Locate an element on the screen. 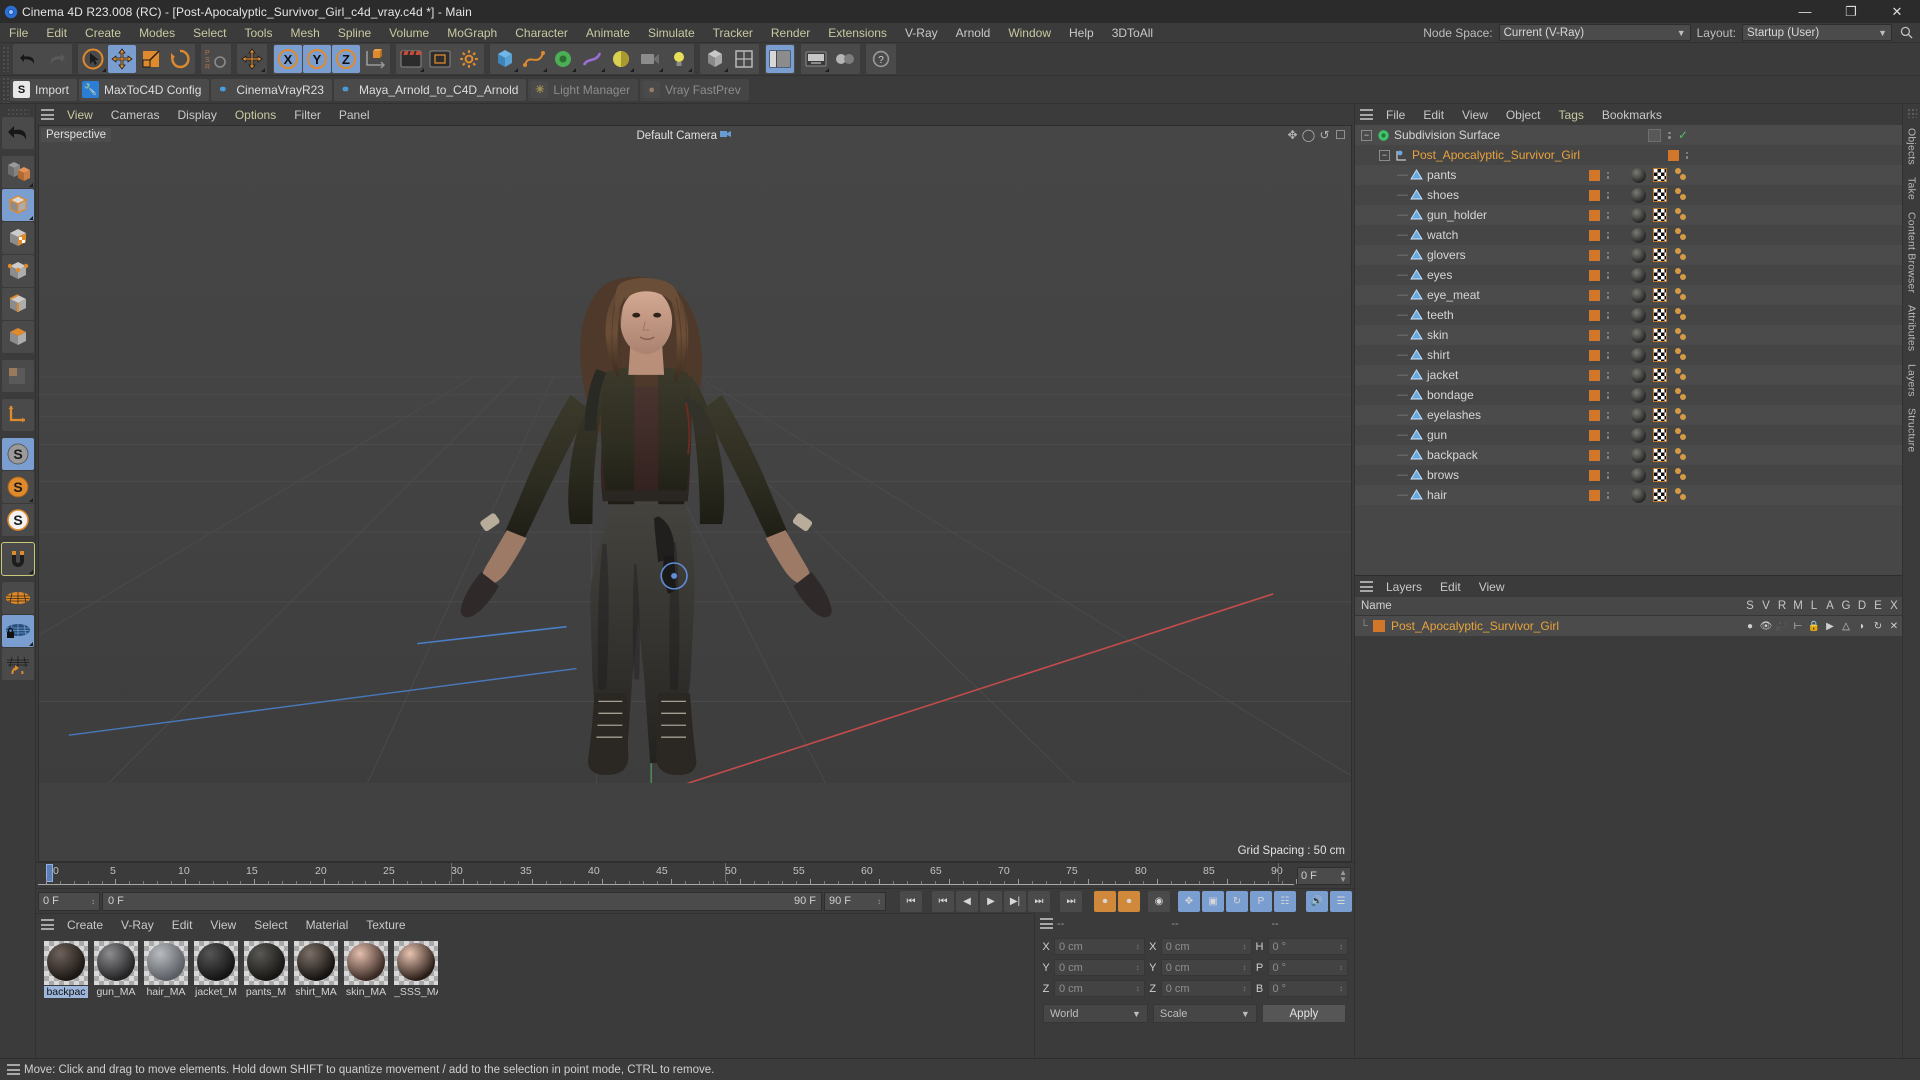  layer-generators-icon: △ is located at coordinates (1846, 626).